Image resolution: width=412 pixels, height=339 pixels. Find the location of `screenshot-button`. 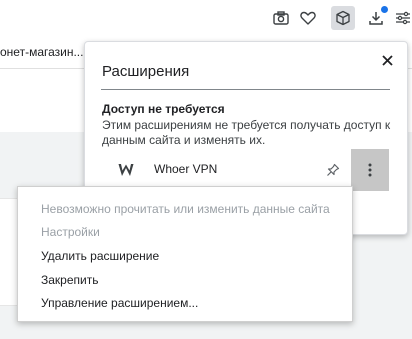

screenshot-button is located at coordinates (281, 18).